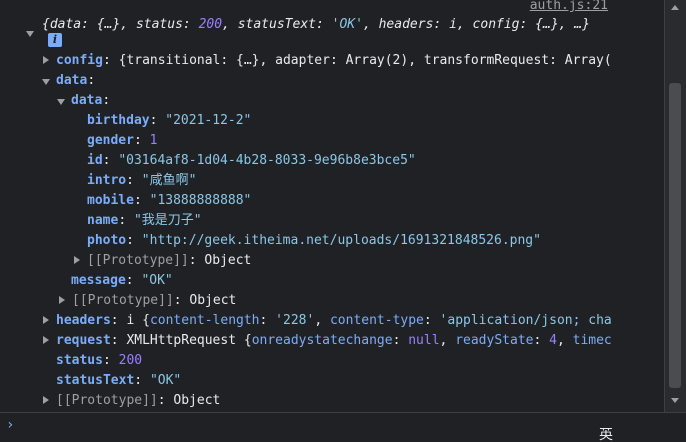 The image size is (686, 442). Describe the element at coordinates (75, 81) in the screenshot. I see `data-row: data:` at that location.